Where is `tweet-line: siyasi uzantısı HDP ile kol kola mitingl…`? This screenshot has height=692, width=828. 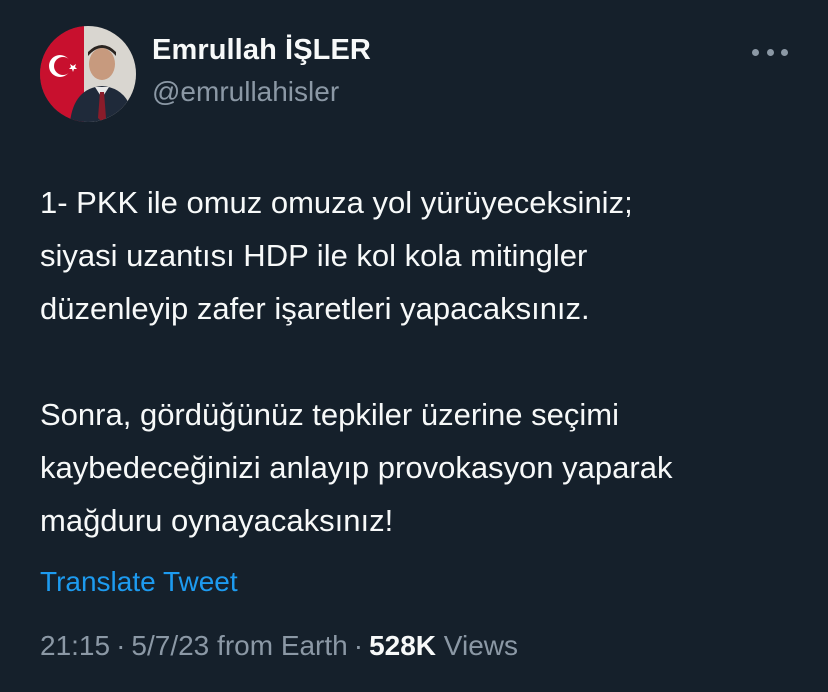 tweet-line: siyasi uzantısı HDP ile kol kola mitingl… is located at coordinates (314, 255).